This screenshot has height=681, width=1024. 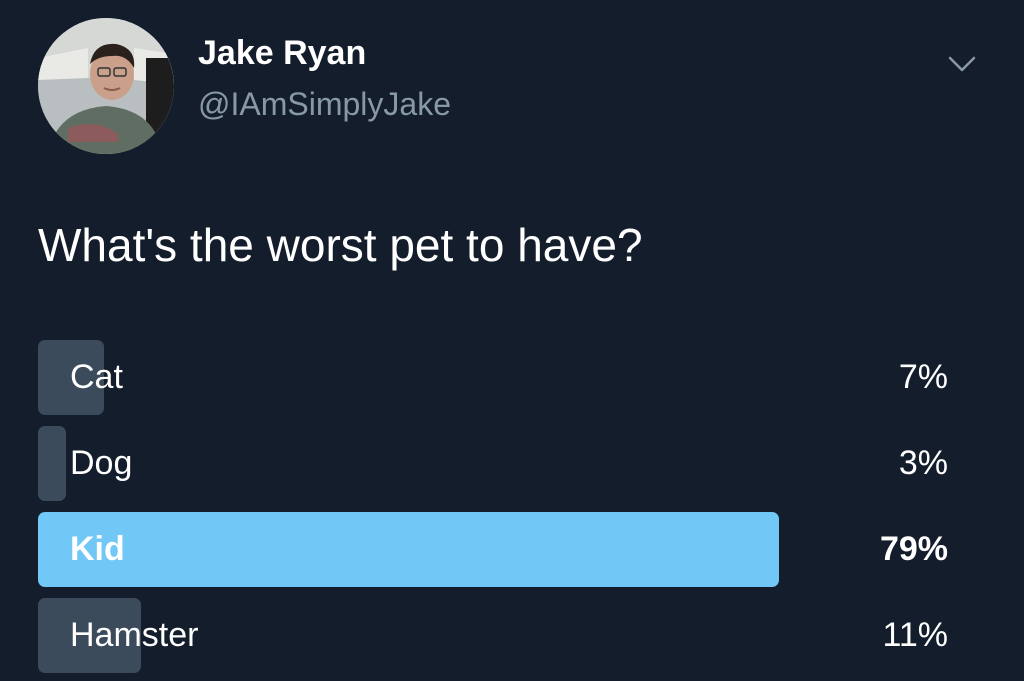 I want to click on poll-option-kid: Kid 79%, so click(x=493, y=550).